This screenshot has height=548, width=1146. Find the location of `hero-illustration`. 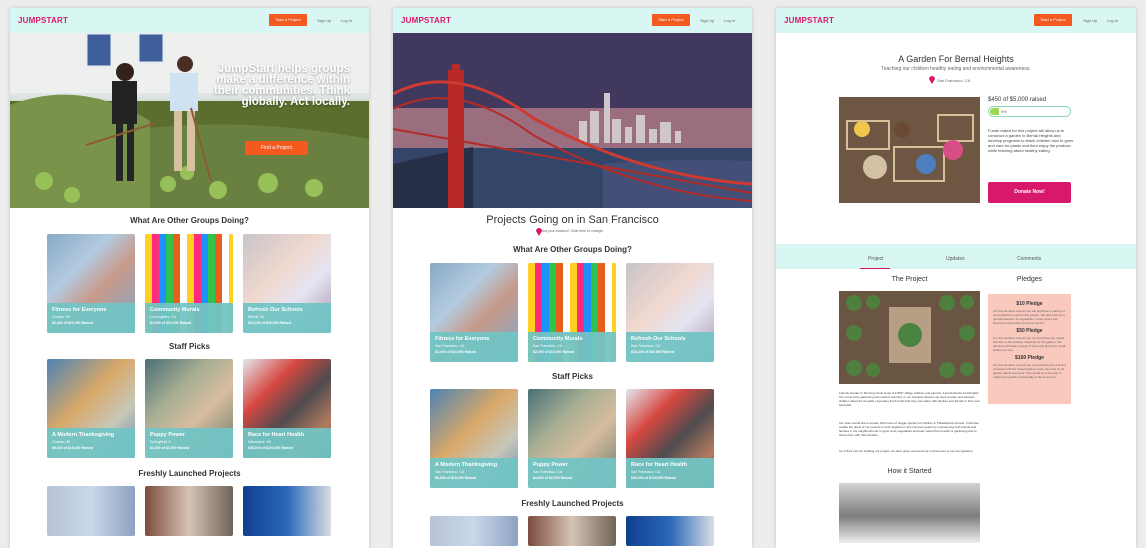

hero-illustration is located at coordinates (189, 120).